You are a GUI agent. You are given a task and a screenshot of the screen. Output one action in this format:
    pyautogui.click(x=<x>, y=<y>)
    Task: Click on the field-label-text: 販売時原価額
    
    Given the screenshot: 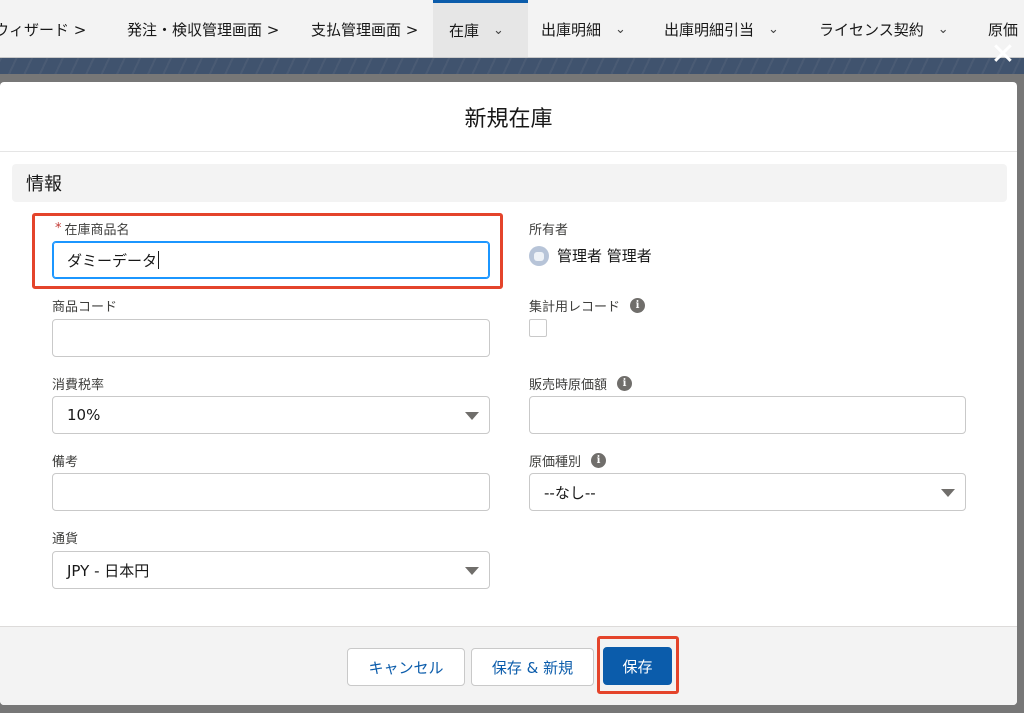 What is the action you would take?
    pyautogui.click(x=568, y=385)
    